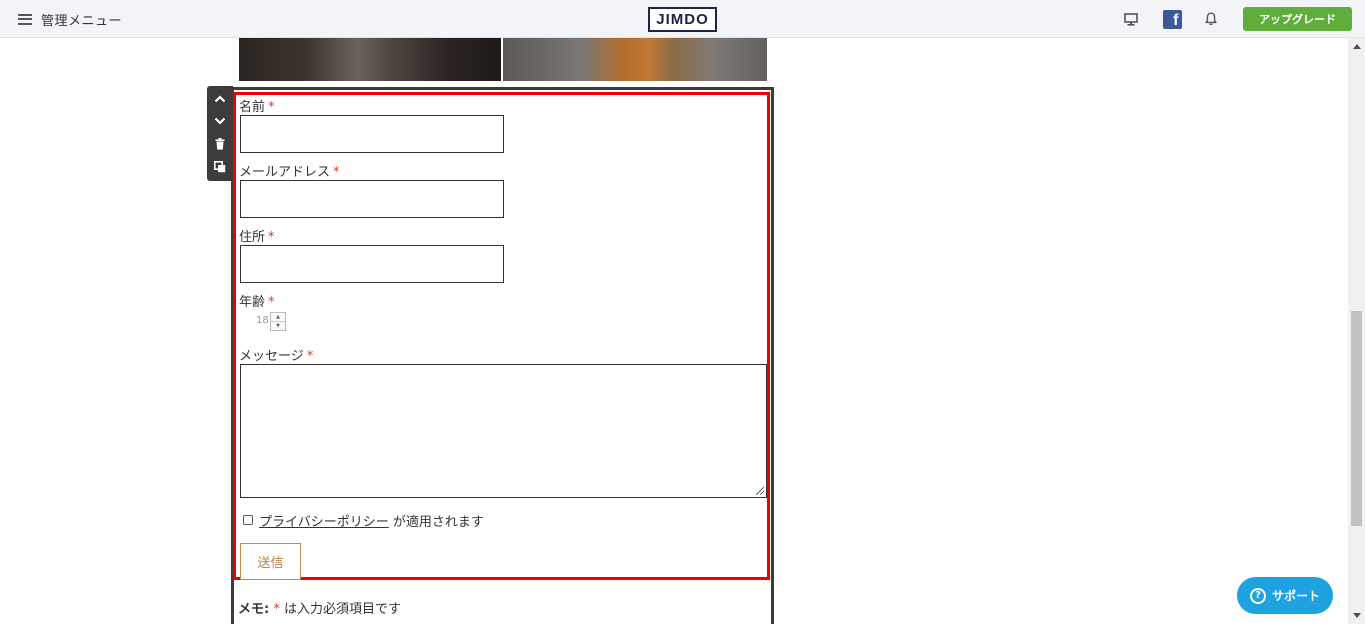  I want to click on stepper-down-icon: ▼, so click(278, 326).